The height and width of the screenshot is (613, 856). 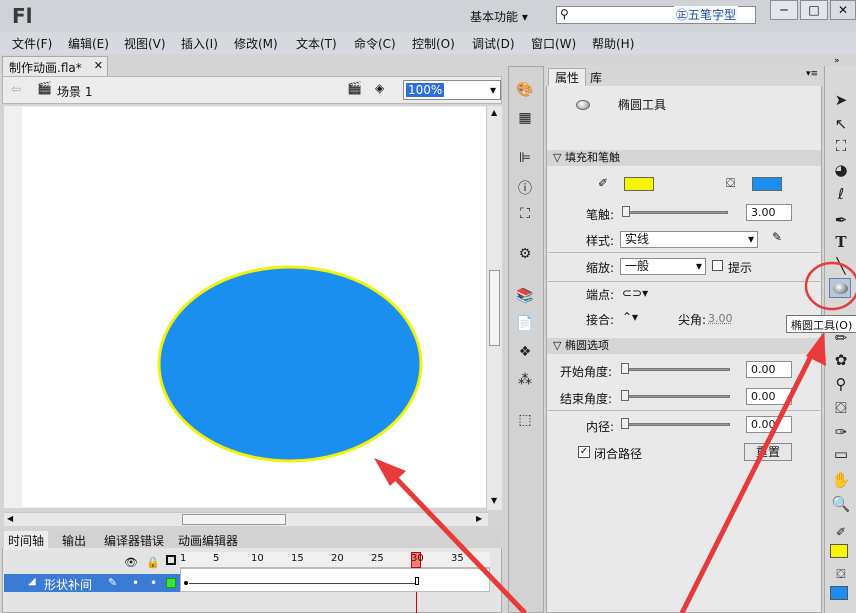 I want to click on minimize-button: ─, so click(x=784, y=10).